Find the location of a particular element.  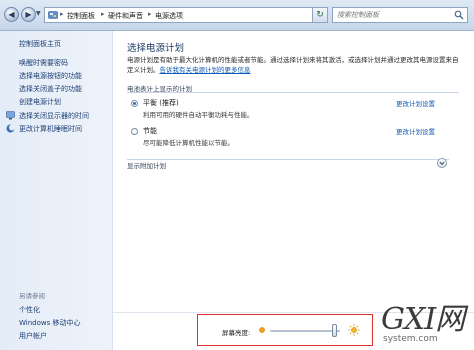

expand-extra-plans-button is located at coordinates (442, 163).